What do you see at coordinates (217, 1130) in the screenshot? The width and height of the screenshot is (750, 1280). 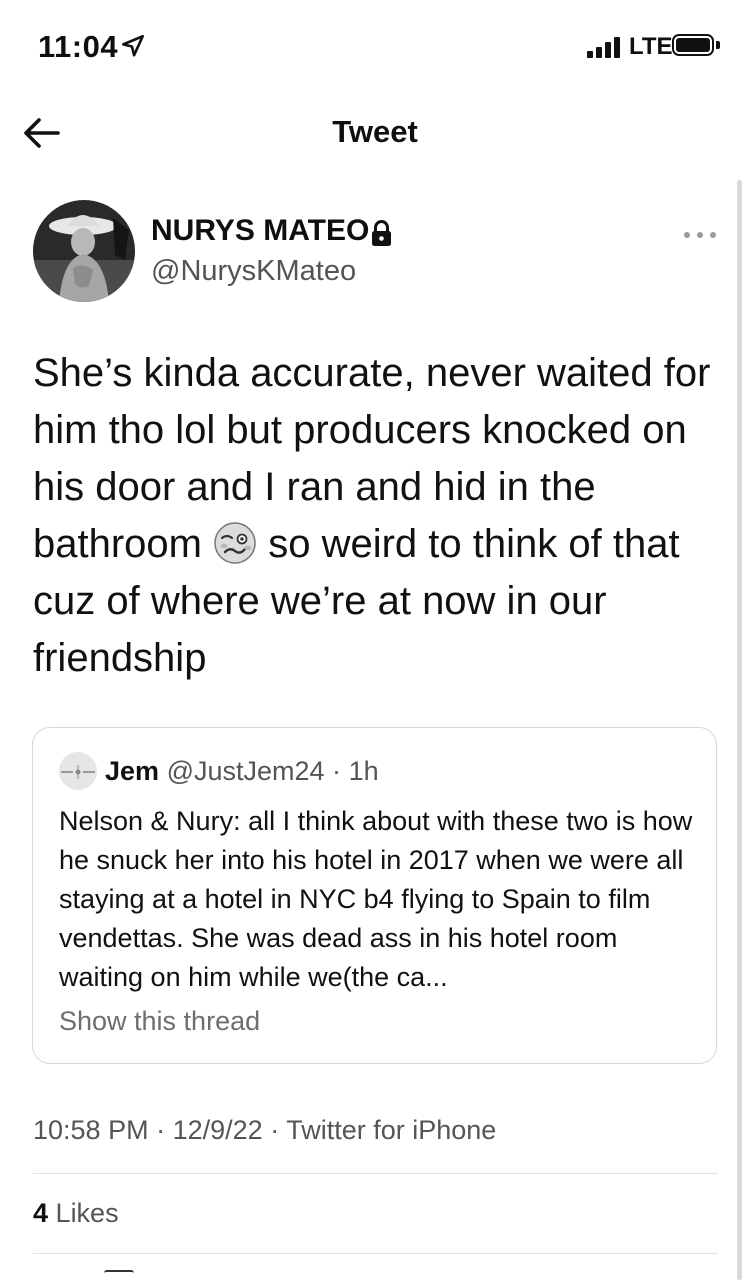 I see `tweet-date: 12/9/22` at bounding box center [217, 1130].